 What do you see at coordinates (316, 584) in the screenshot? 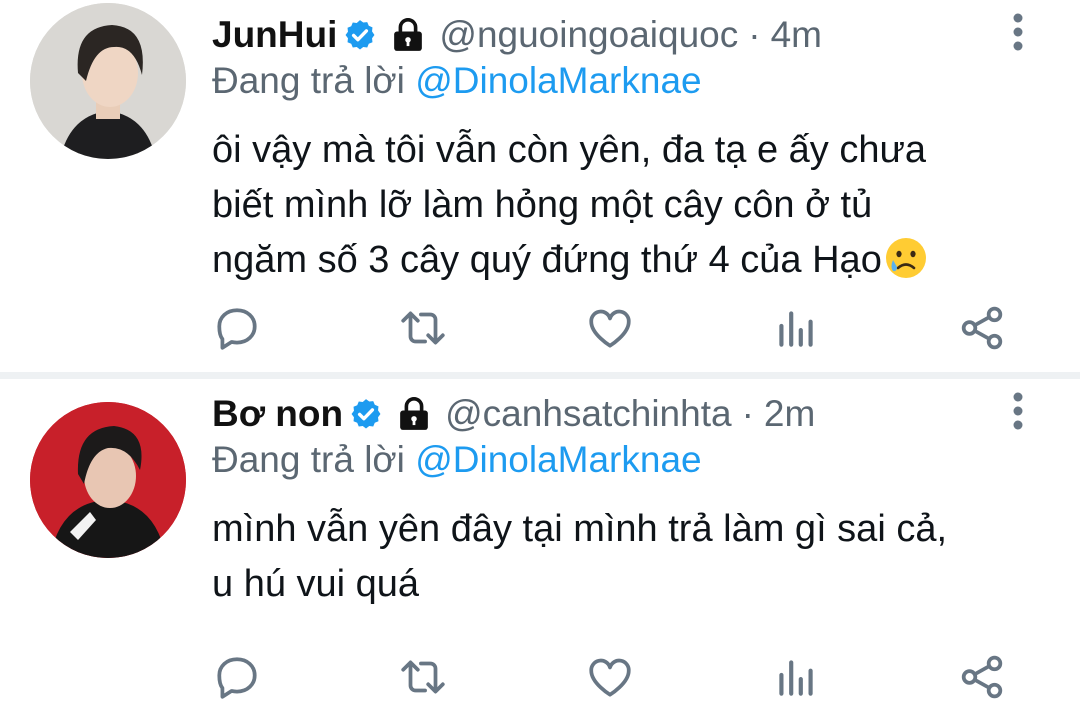
I see `tweet-text-line: u hú vui quá` at bounding box center [316, 584].